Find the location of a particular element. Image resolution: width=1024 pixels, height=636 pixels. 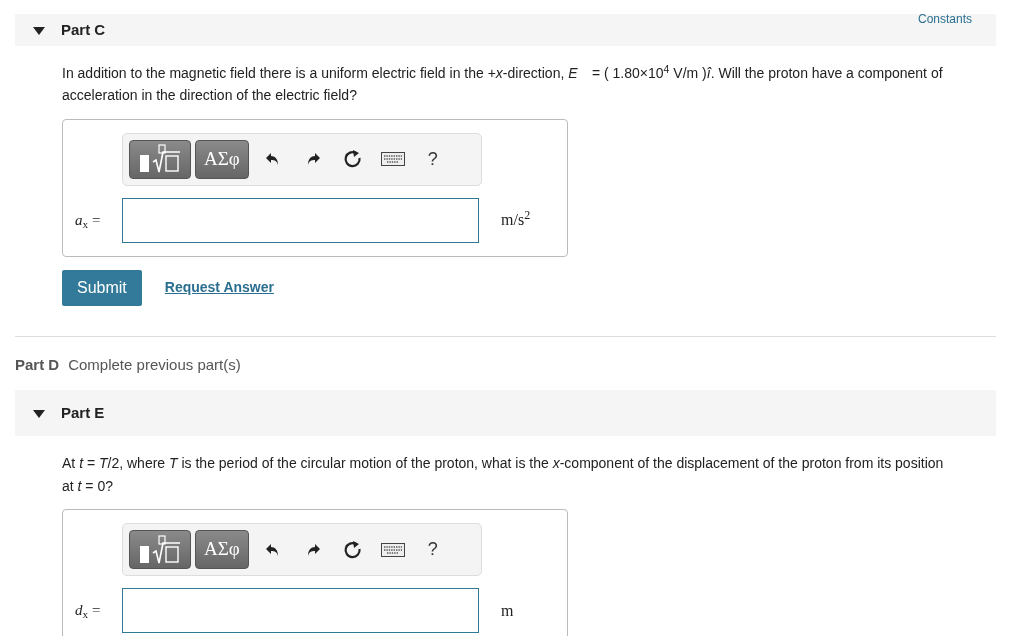

unit-label: m/s$^{2}$ is located at coordinates (516, 219).